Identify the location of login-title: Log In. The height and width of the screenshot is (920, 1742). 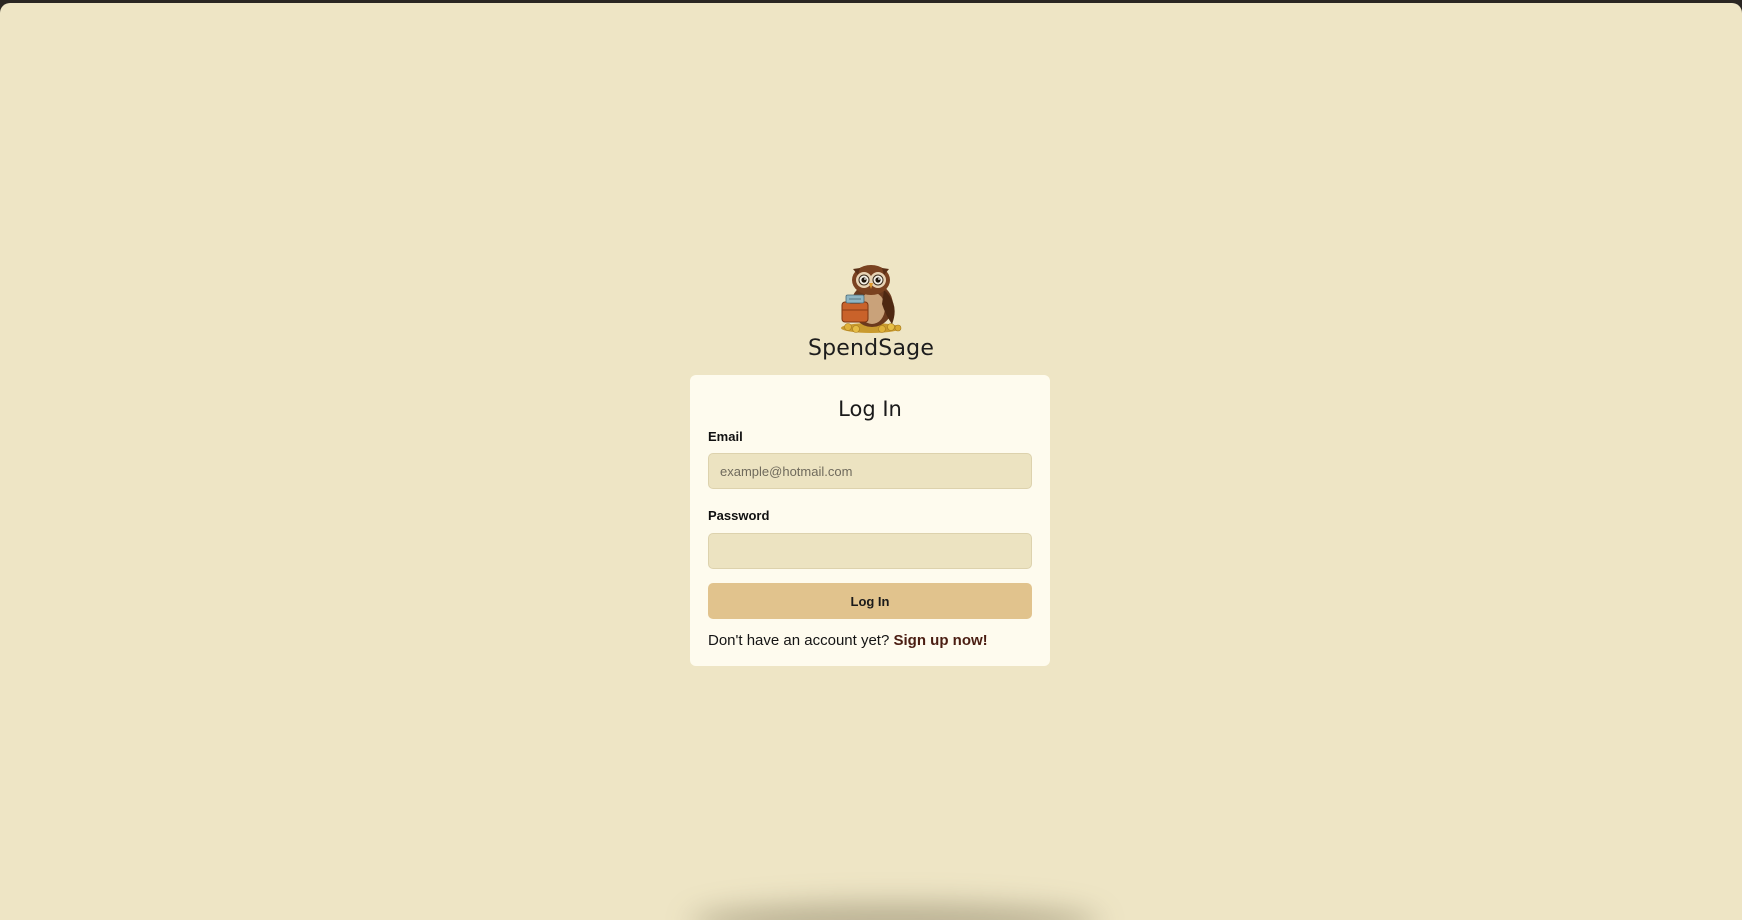
(870, 409).